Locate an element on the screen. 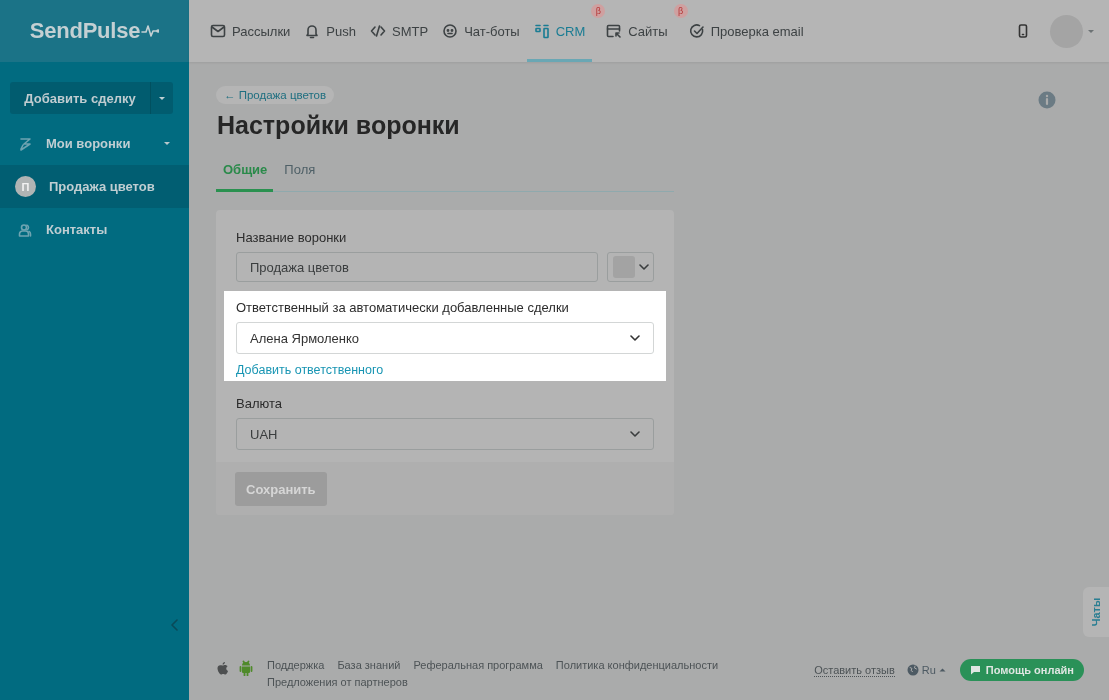 The image size is (1109, 700). nav-tab: SMTP is located at coordinates (399, 32).